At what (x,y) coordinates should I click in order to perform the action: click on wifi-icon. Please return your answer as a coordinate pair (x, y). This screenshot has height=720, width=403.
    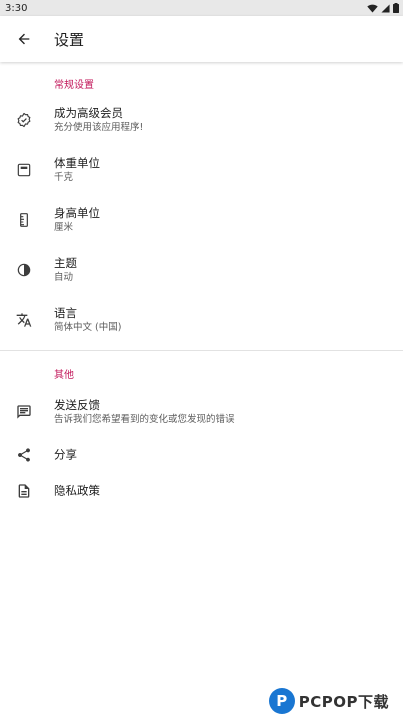
    Looking at the image, I should click on (372, 8).